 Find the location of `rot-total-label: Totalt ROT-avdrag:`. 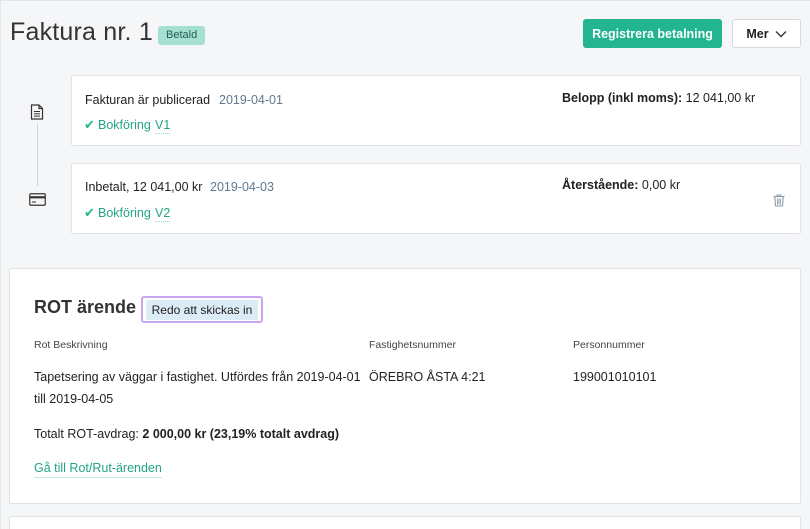

rot-total-label: Totalt ROT-avdrag: is located at coordinates (86, 434).